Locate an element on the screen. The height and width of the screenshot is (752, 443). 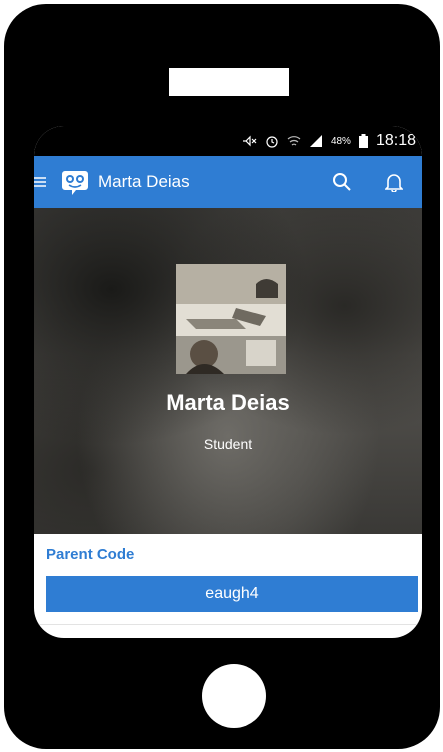
classdojo-logo-icon is located at coordinates (75, 182).